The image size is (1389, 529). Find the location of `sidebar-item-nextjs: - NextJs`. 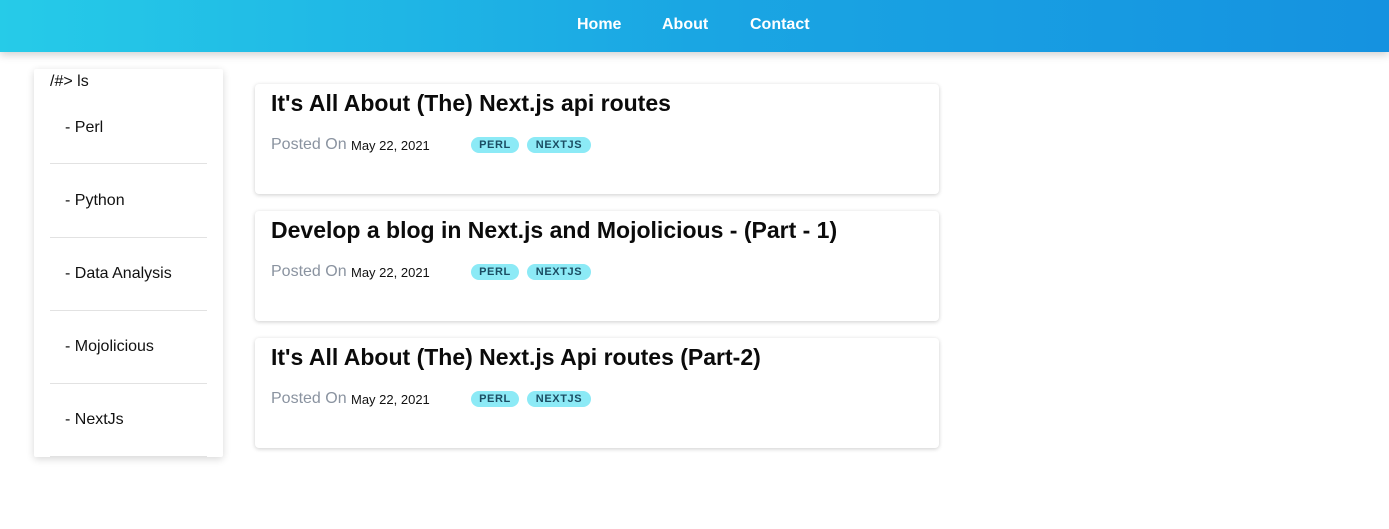

sidebar-item-nextjs: - NextJs is located at coordinates (128, 420).